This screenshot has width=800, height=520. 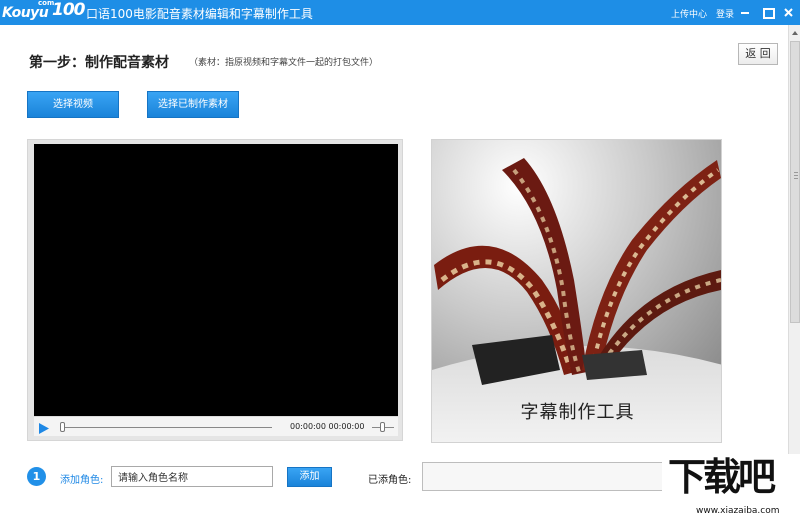 I want to click on kouyu100-logo: Kouyu com 100, so click(x=43, y=12).